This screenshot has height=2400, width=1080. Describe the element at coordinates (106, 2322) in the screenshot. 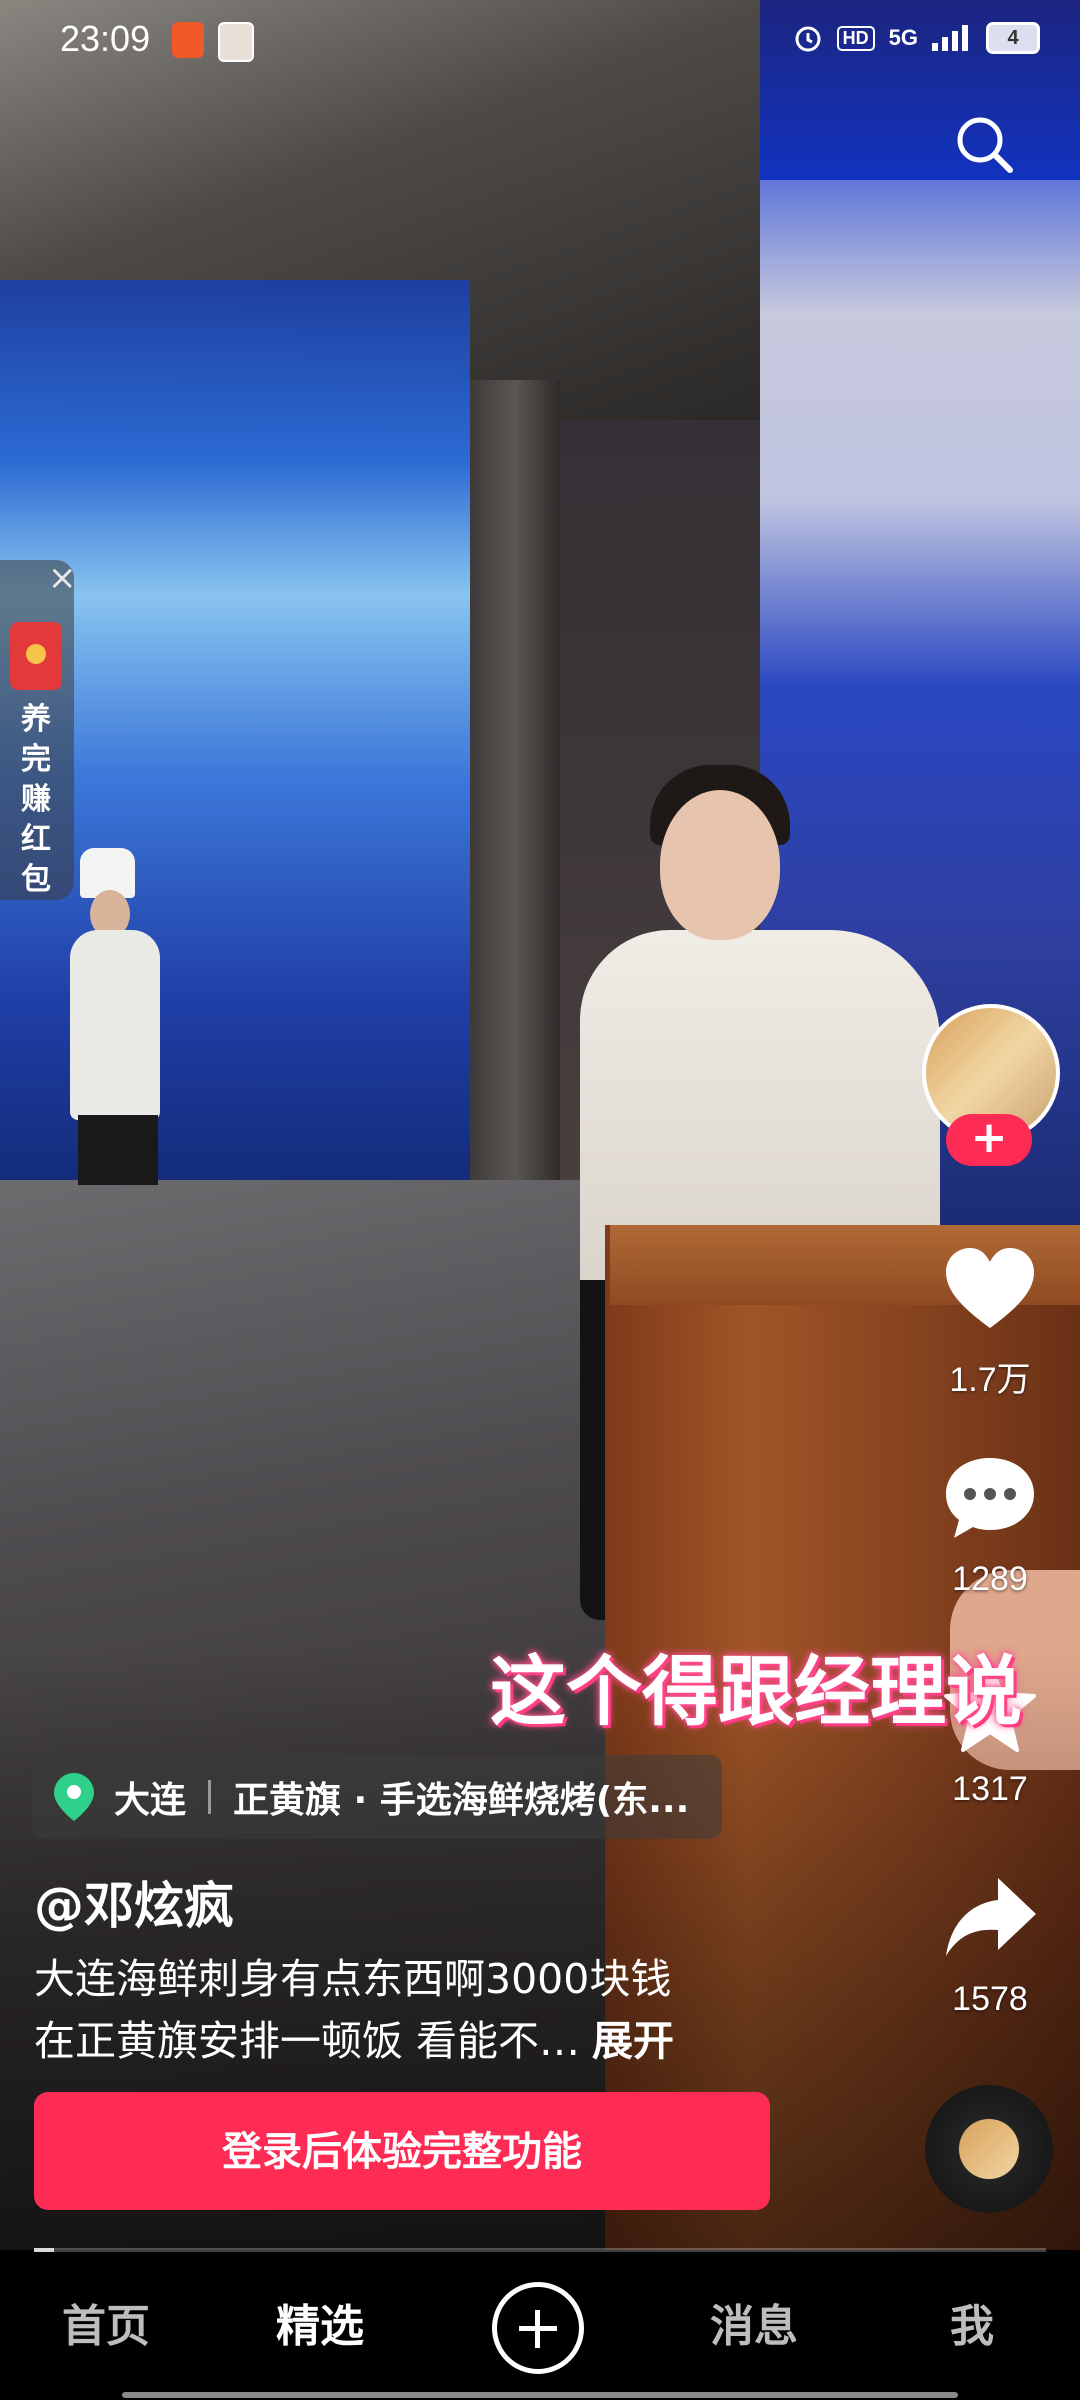

I see `nav-home: 首页` at that location.